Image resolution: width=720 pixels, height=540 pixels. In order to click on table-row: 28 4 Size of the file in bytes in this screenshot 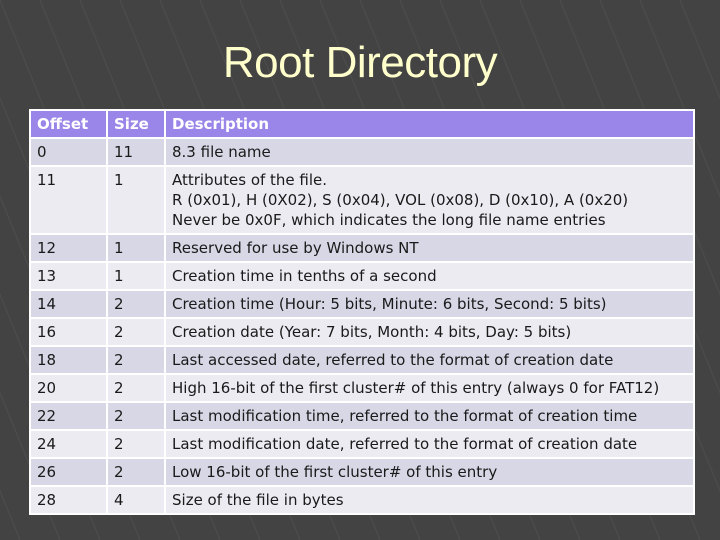, I will do `click(362, 500)`.